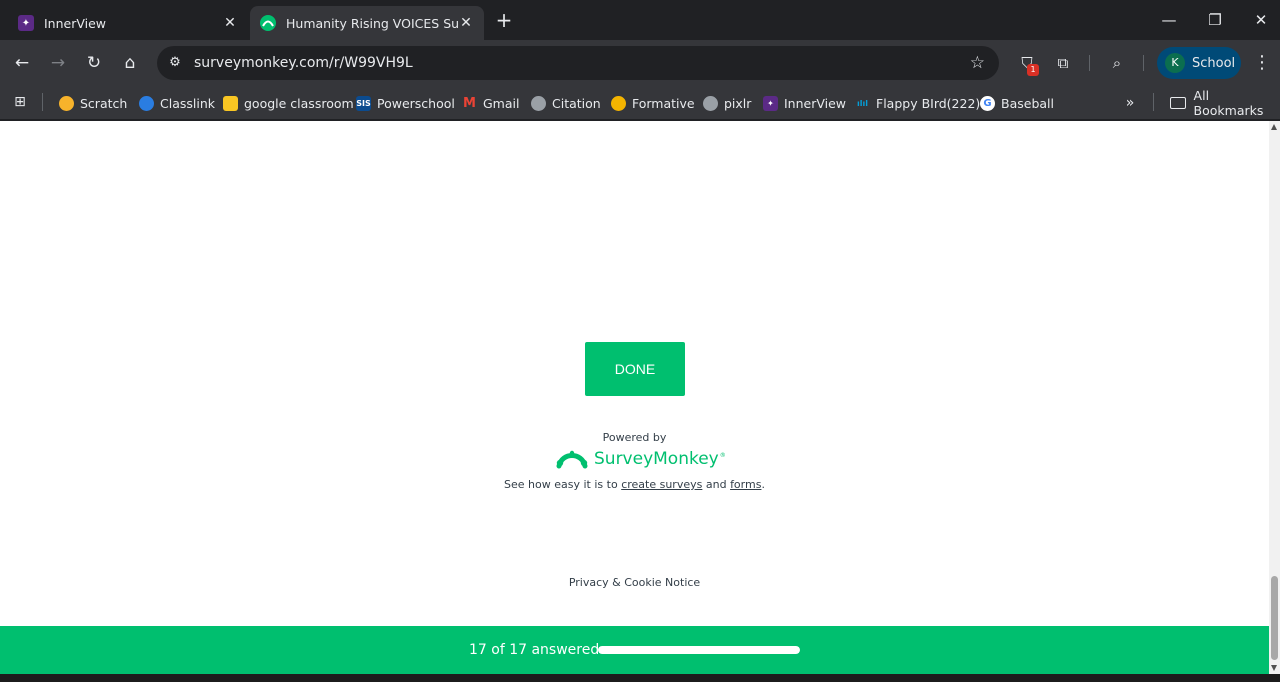 The image size is (1280, 682). I want to click on apps-grid-icon: ⊞, so click(20, 102).